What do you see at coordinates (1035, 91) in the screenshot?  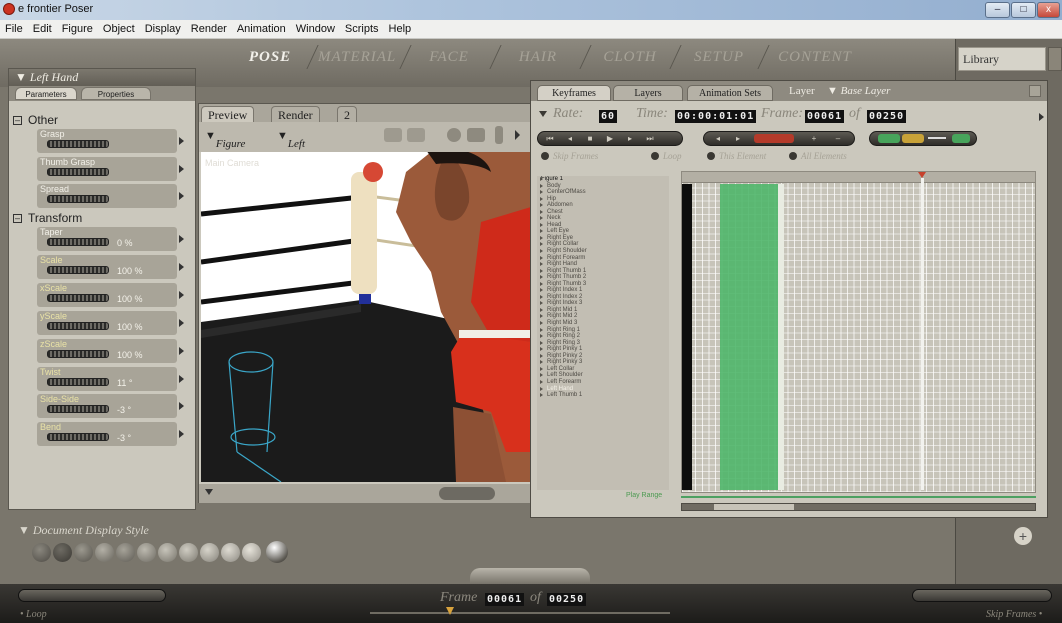 I see `close-icon` at bounding box center [1035, 91].